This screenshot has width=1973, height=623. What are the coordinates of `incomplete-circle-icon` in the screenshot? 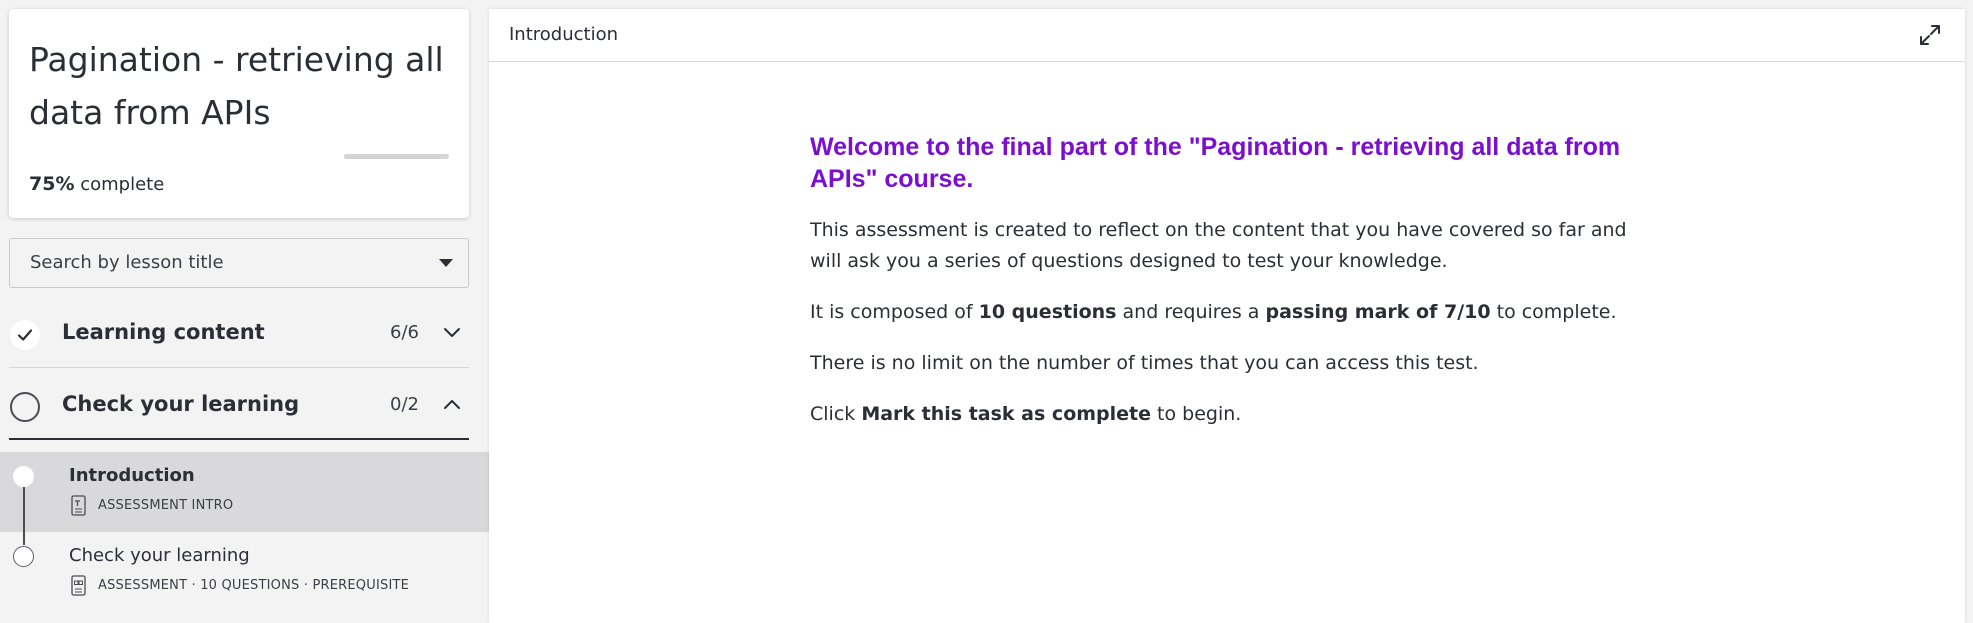 It's located at (25, 407).